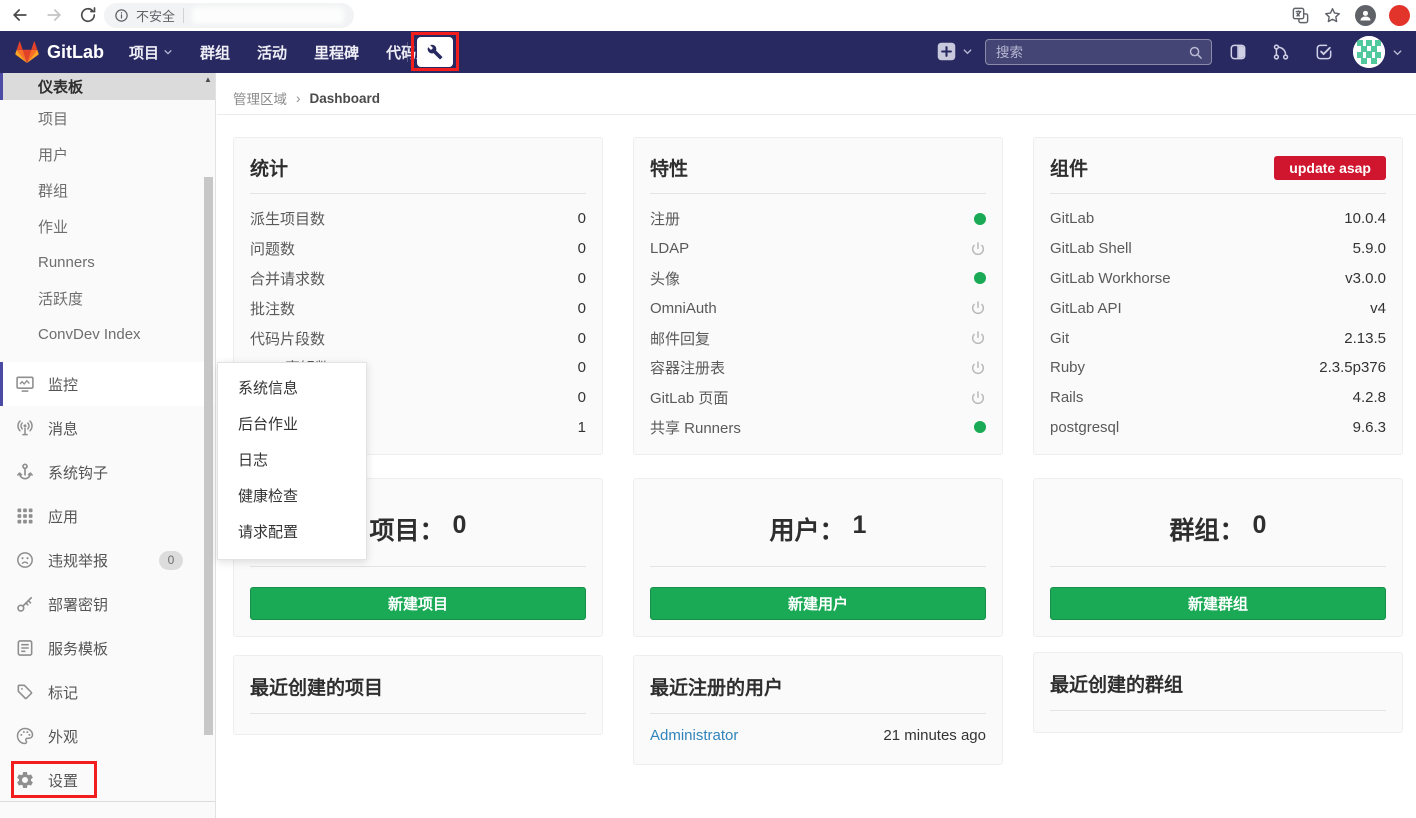  I want to click on sidebar-section-item: 违规举报 0, so click(107, 560).